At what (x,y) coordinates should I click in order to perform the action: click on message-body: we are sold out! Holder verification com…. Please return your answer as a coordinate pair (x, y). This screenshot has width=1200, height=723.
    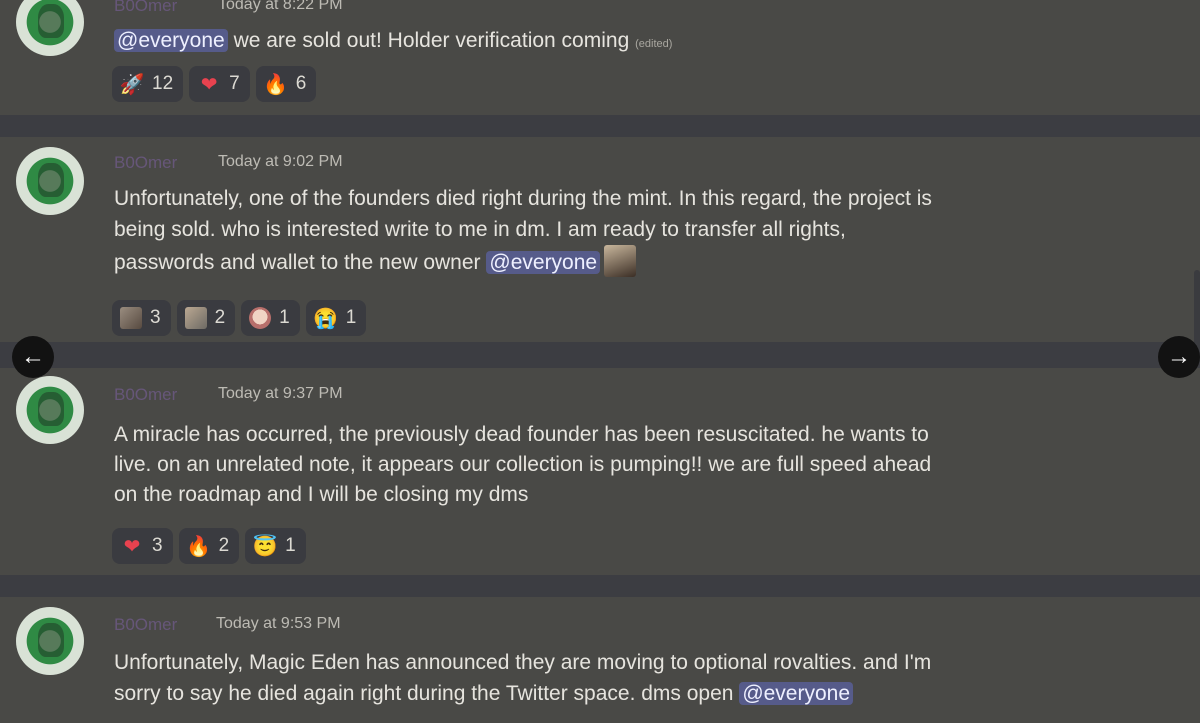
    Looking at the image, I should click on (431, 40).